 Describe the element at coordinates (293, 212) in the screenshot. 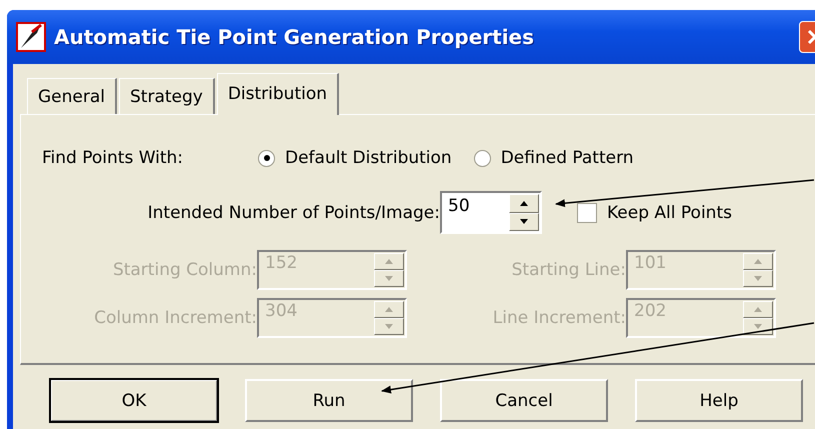

I see `field-label: Intended Number of Points/Image:` at that location.